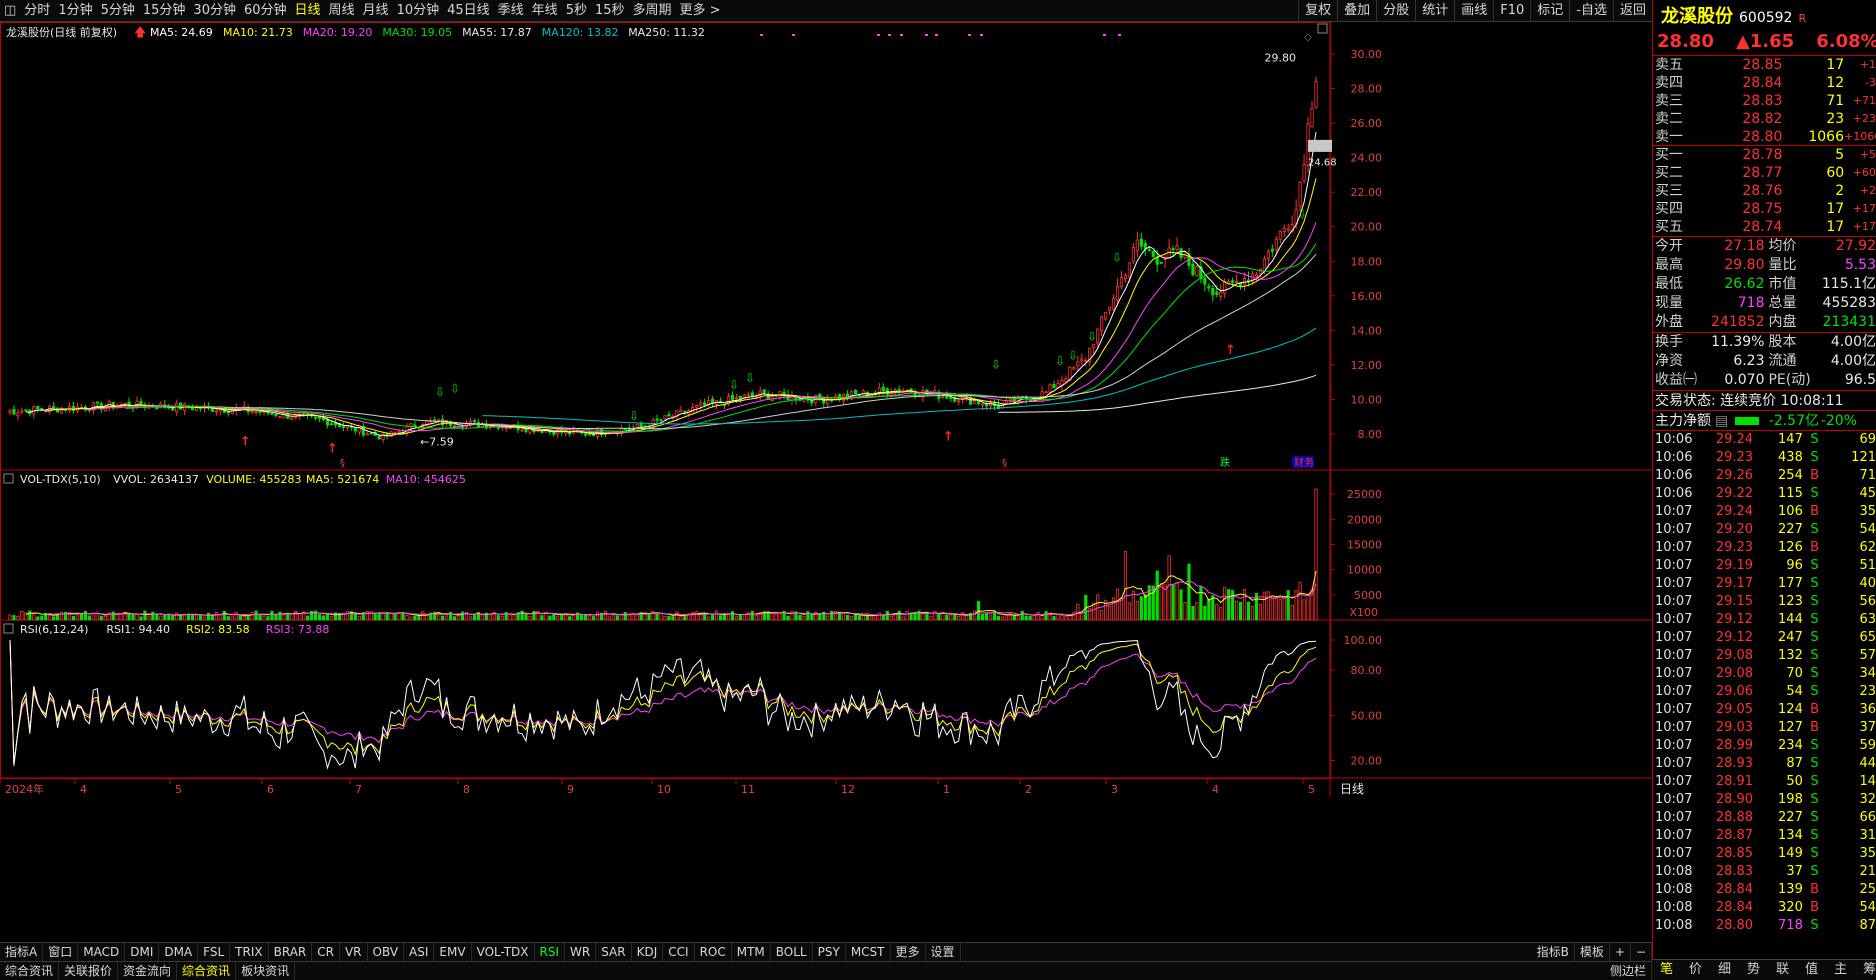 This screenshot has width=1876, height=980. I want to click on order-book-row: 卖四 28.84 12 -3, so click(1764, 83).